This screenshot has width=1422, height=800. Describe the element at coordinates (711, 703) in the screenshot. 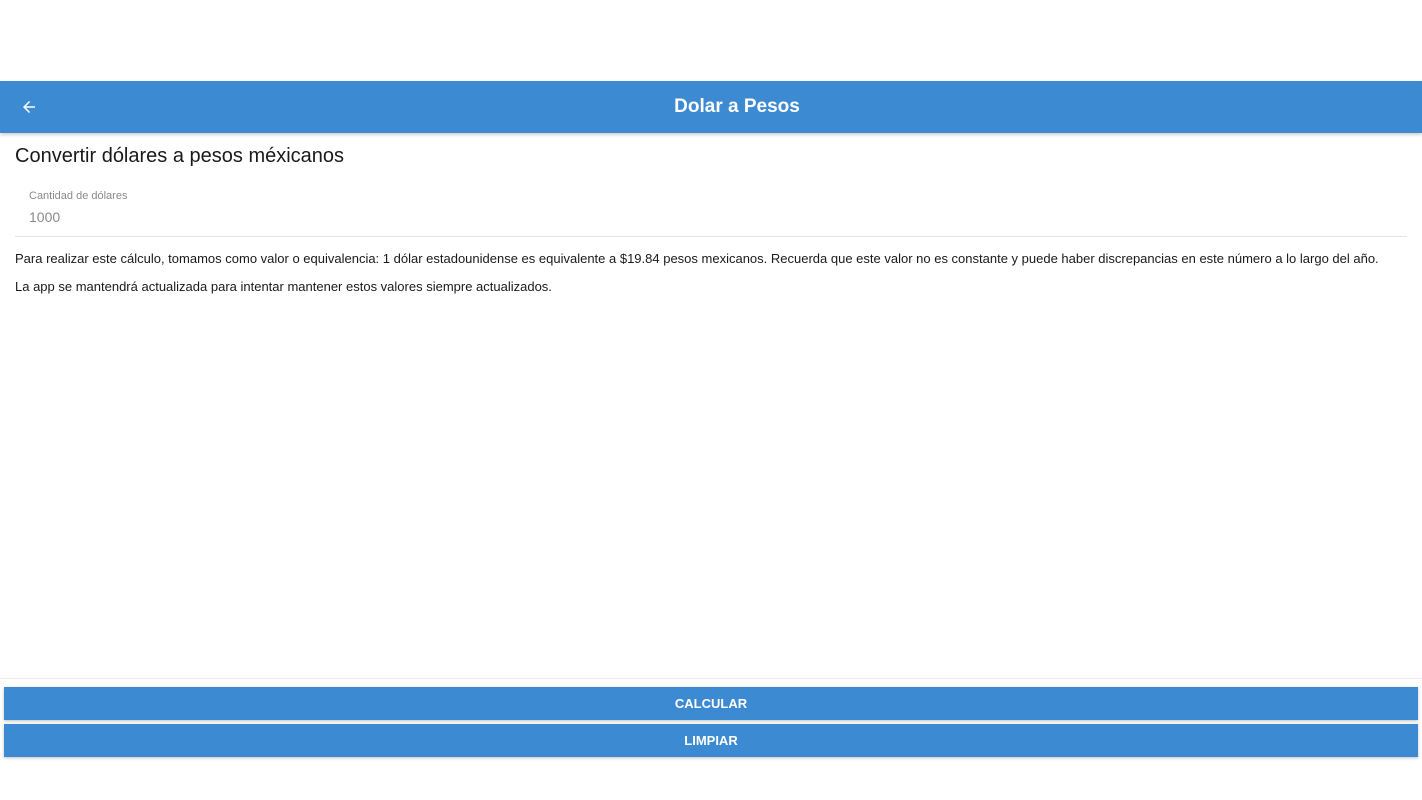

I see `calculate-button: CALCULAR` at that location.